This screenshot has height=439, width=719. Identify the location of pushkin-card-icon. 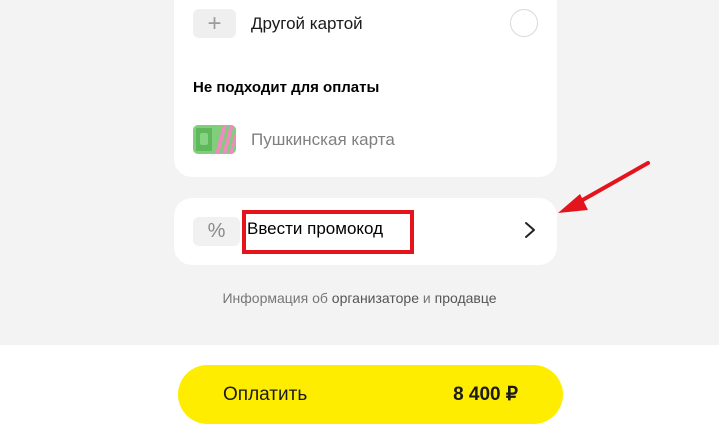
(214, 139).